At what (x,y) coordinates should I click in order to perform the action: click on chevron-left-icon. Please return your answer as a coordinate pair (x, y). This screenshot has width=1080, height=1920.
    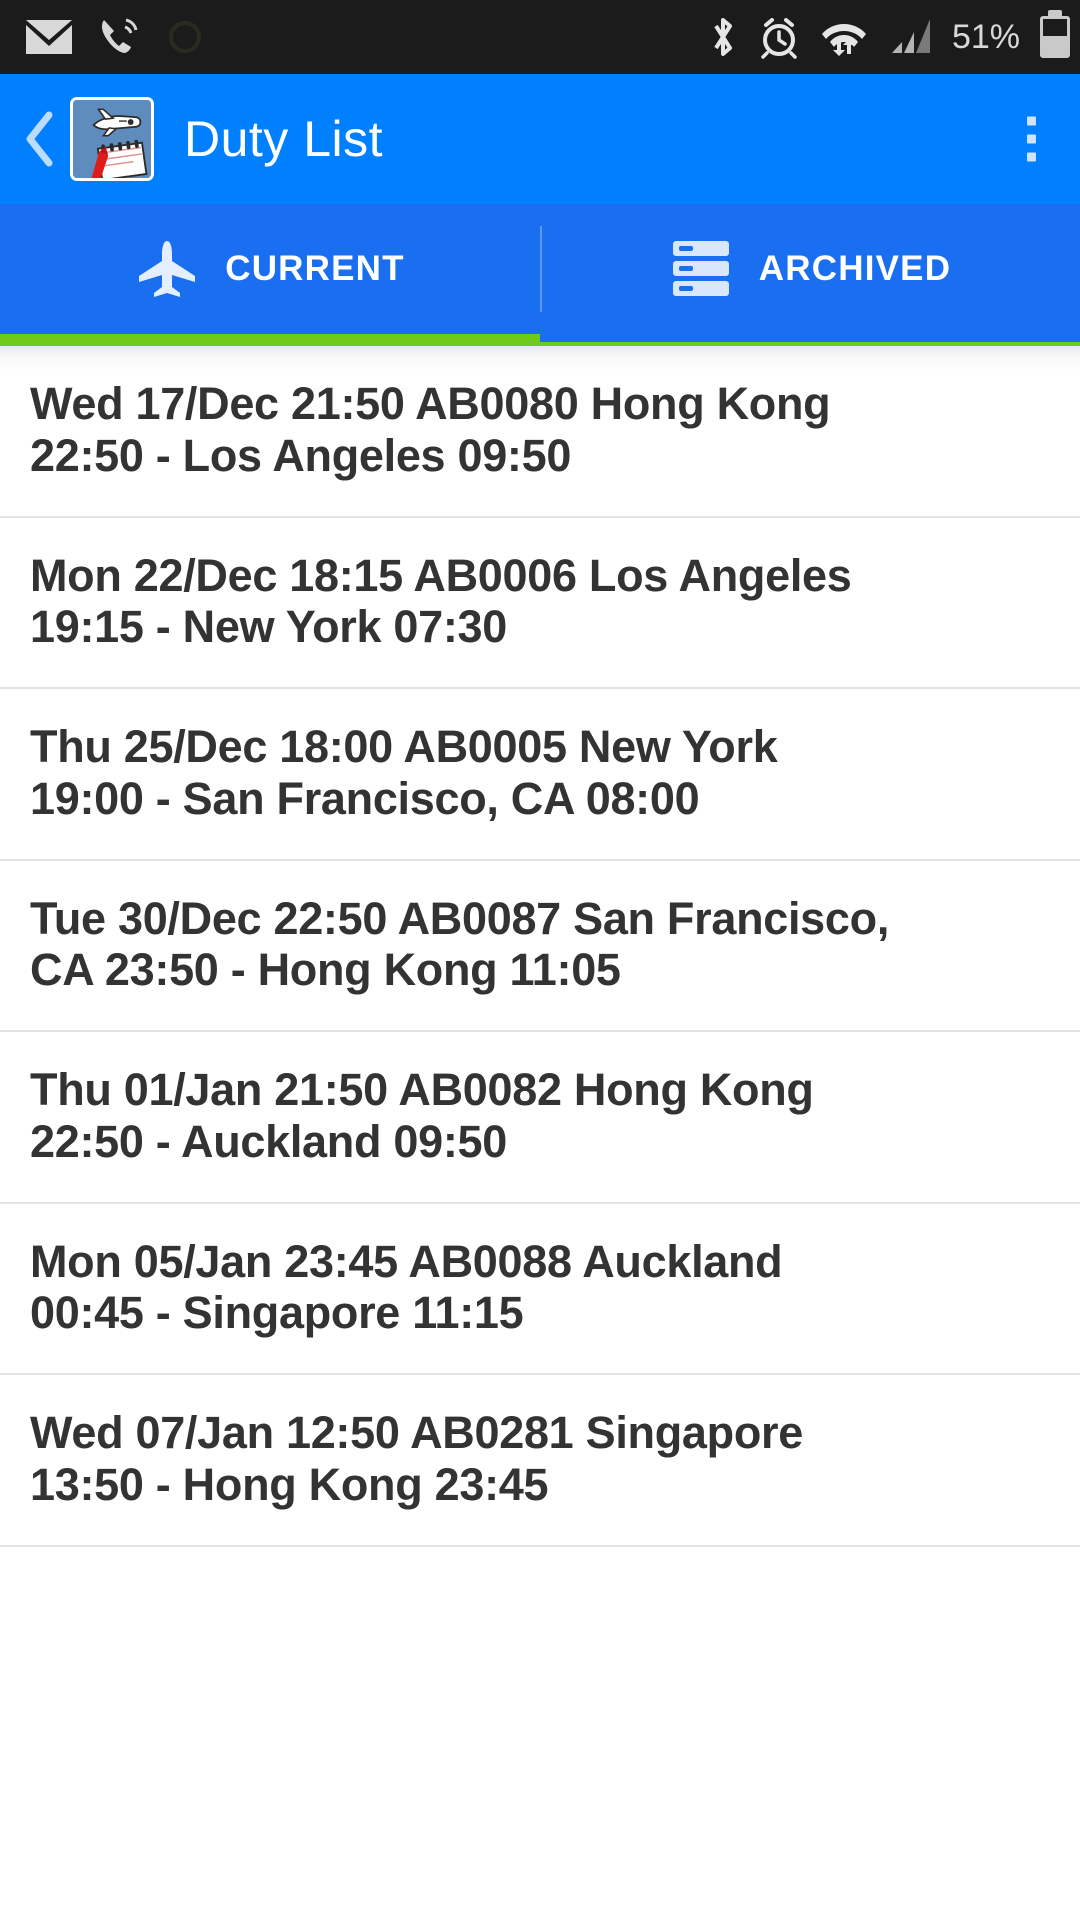
    Looking at the image, I should click on (39, 139).